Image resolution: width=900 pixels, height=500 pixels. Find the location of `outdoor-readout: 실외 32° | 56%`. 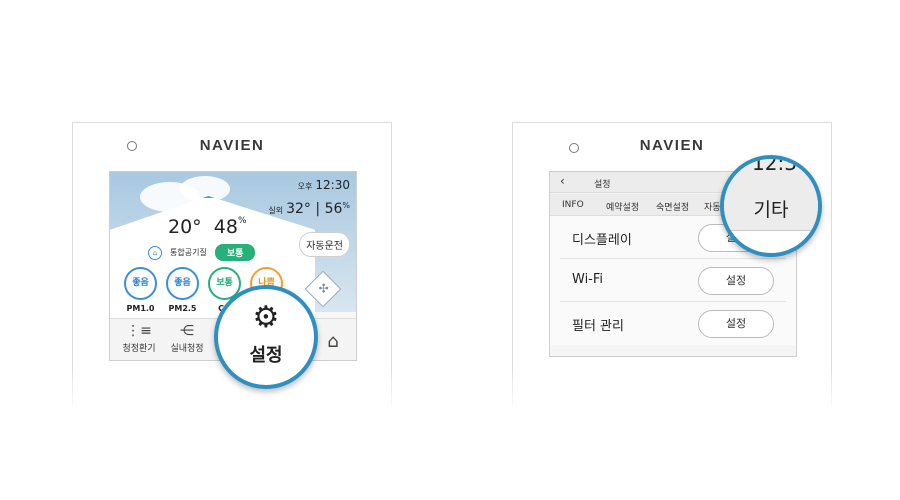

outdoor-readout: 실외 32° | 56% is located at coordinates (309, 209).